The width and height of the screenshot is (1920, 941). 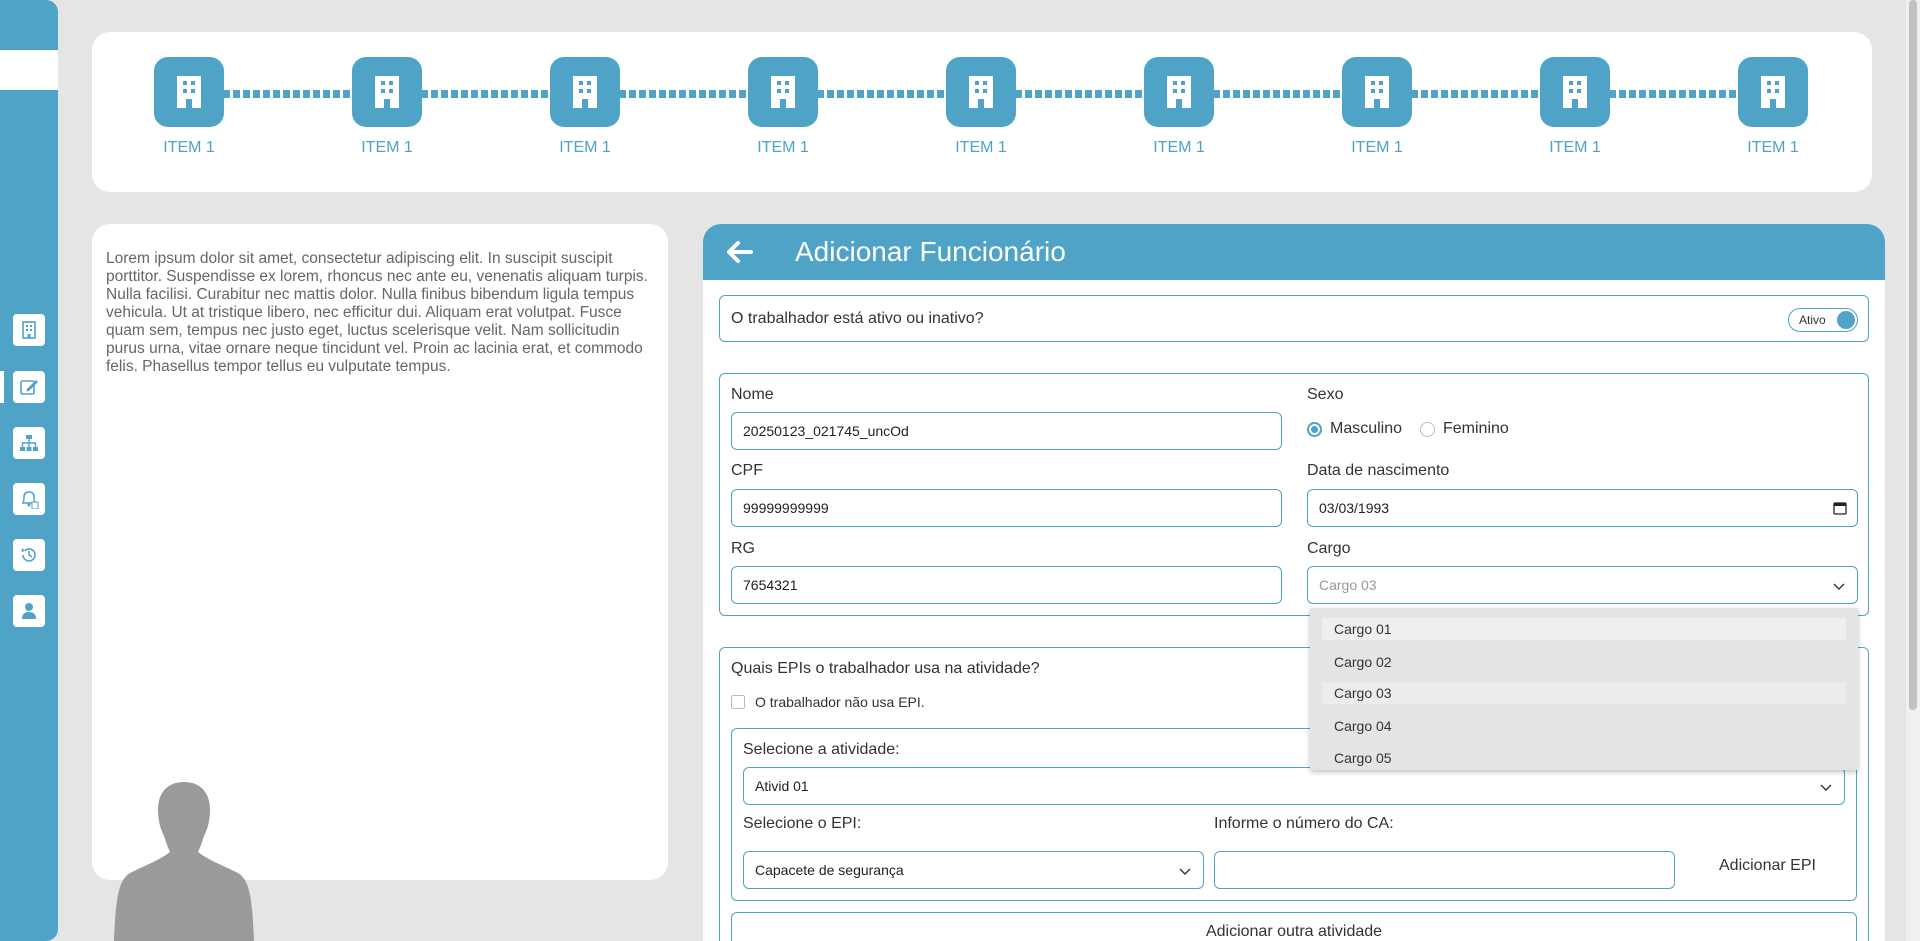 I want to click on cargo-select: Cargo 03, so click(x=1582, y=585).